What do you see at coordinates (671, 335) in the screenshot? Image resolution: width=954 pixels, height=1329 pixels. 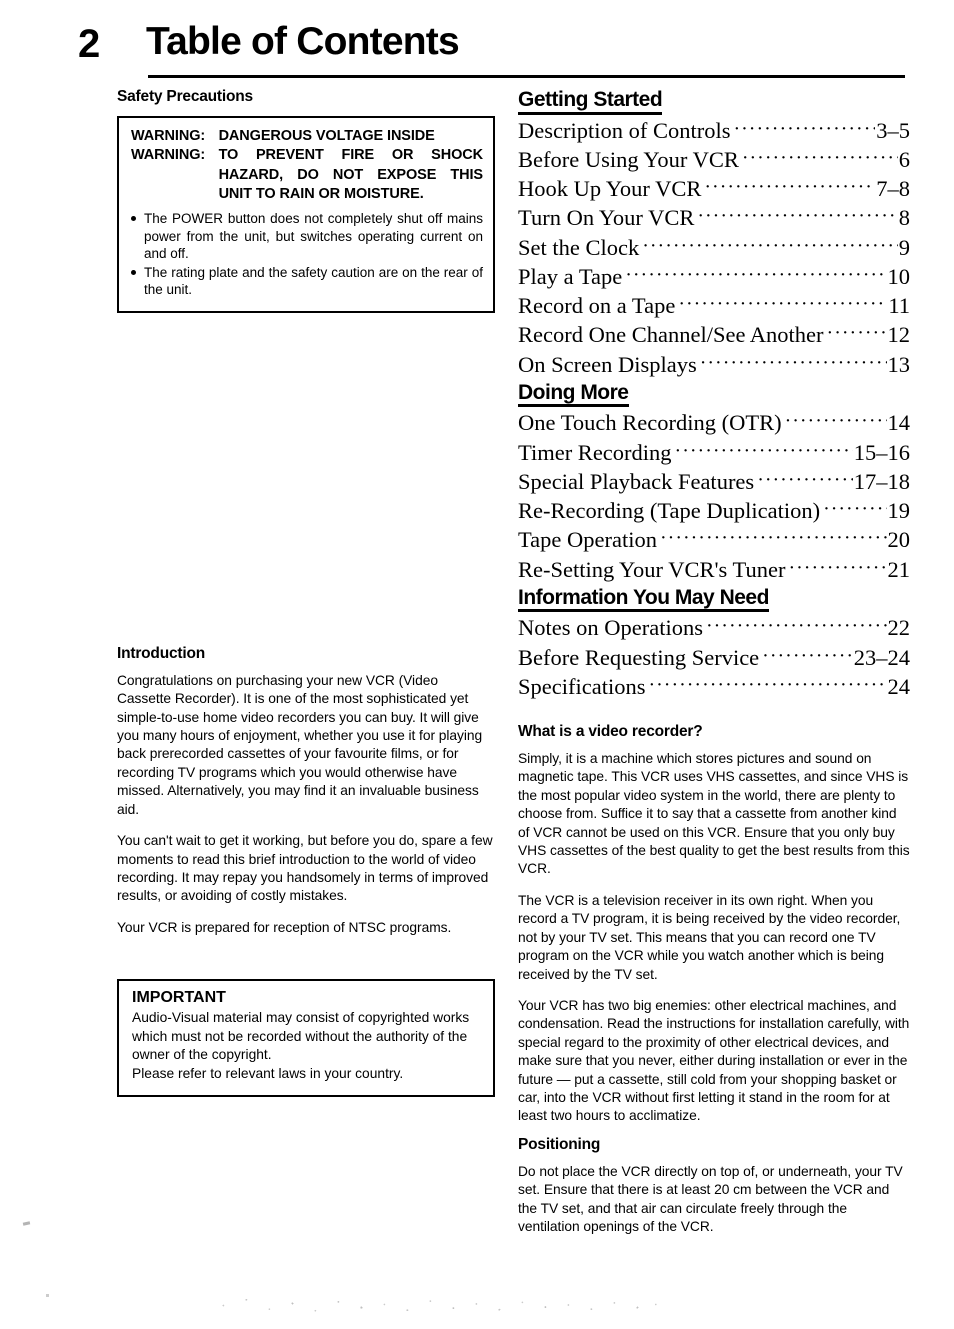 I see `toc-entry-label: Record One Channel/See Another` at bounding box center [671, 335].